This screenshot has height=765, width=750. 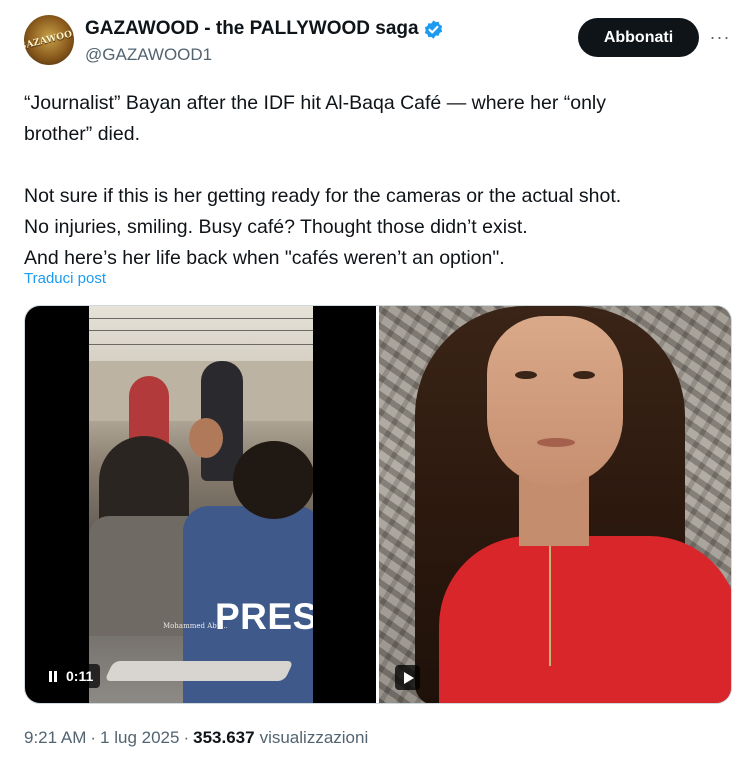 I want to click on pause-icon, so click(x=53, y=676).